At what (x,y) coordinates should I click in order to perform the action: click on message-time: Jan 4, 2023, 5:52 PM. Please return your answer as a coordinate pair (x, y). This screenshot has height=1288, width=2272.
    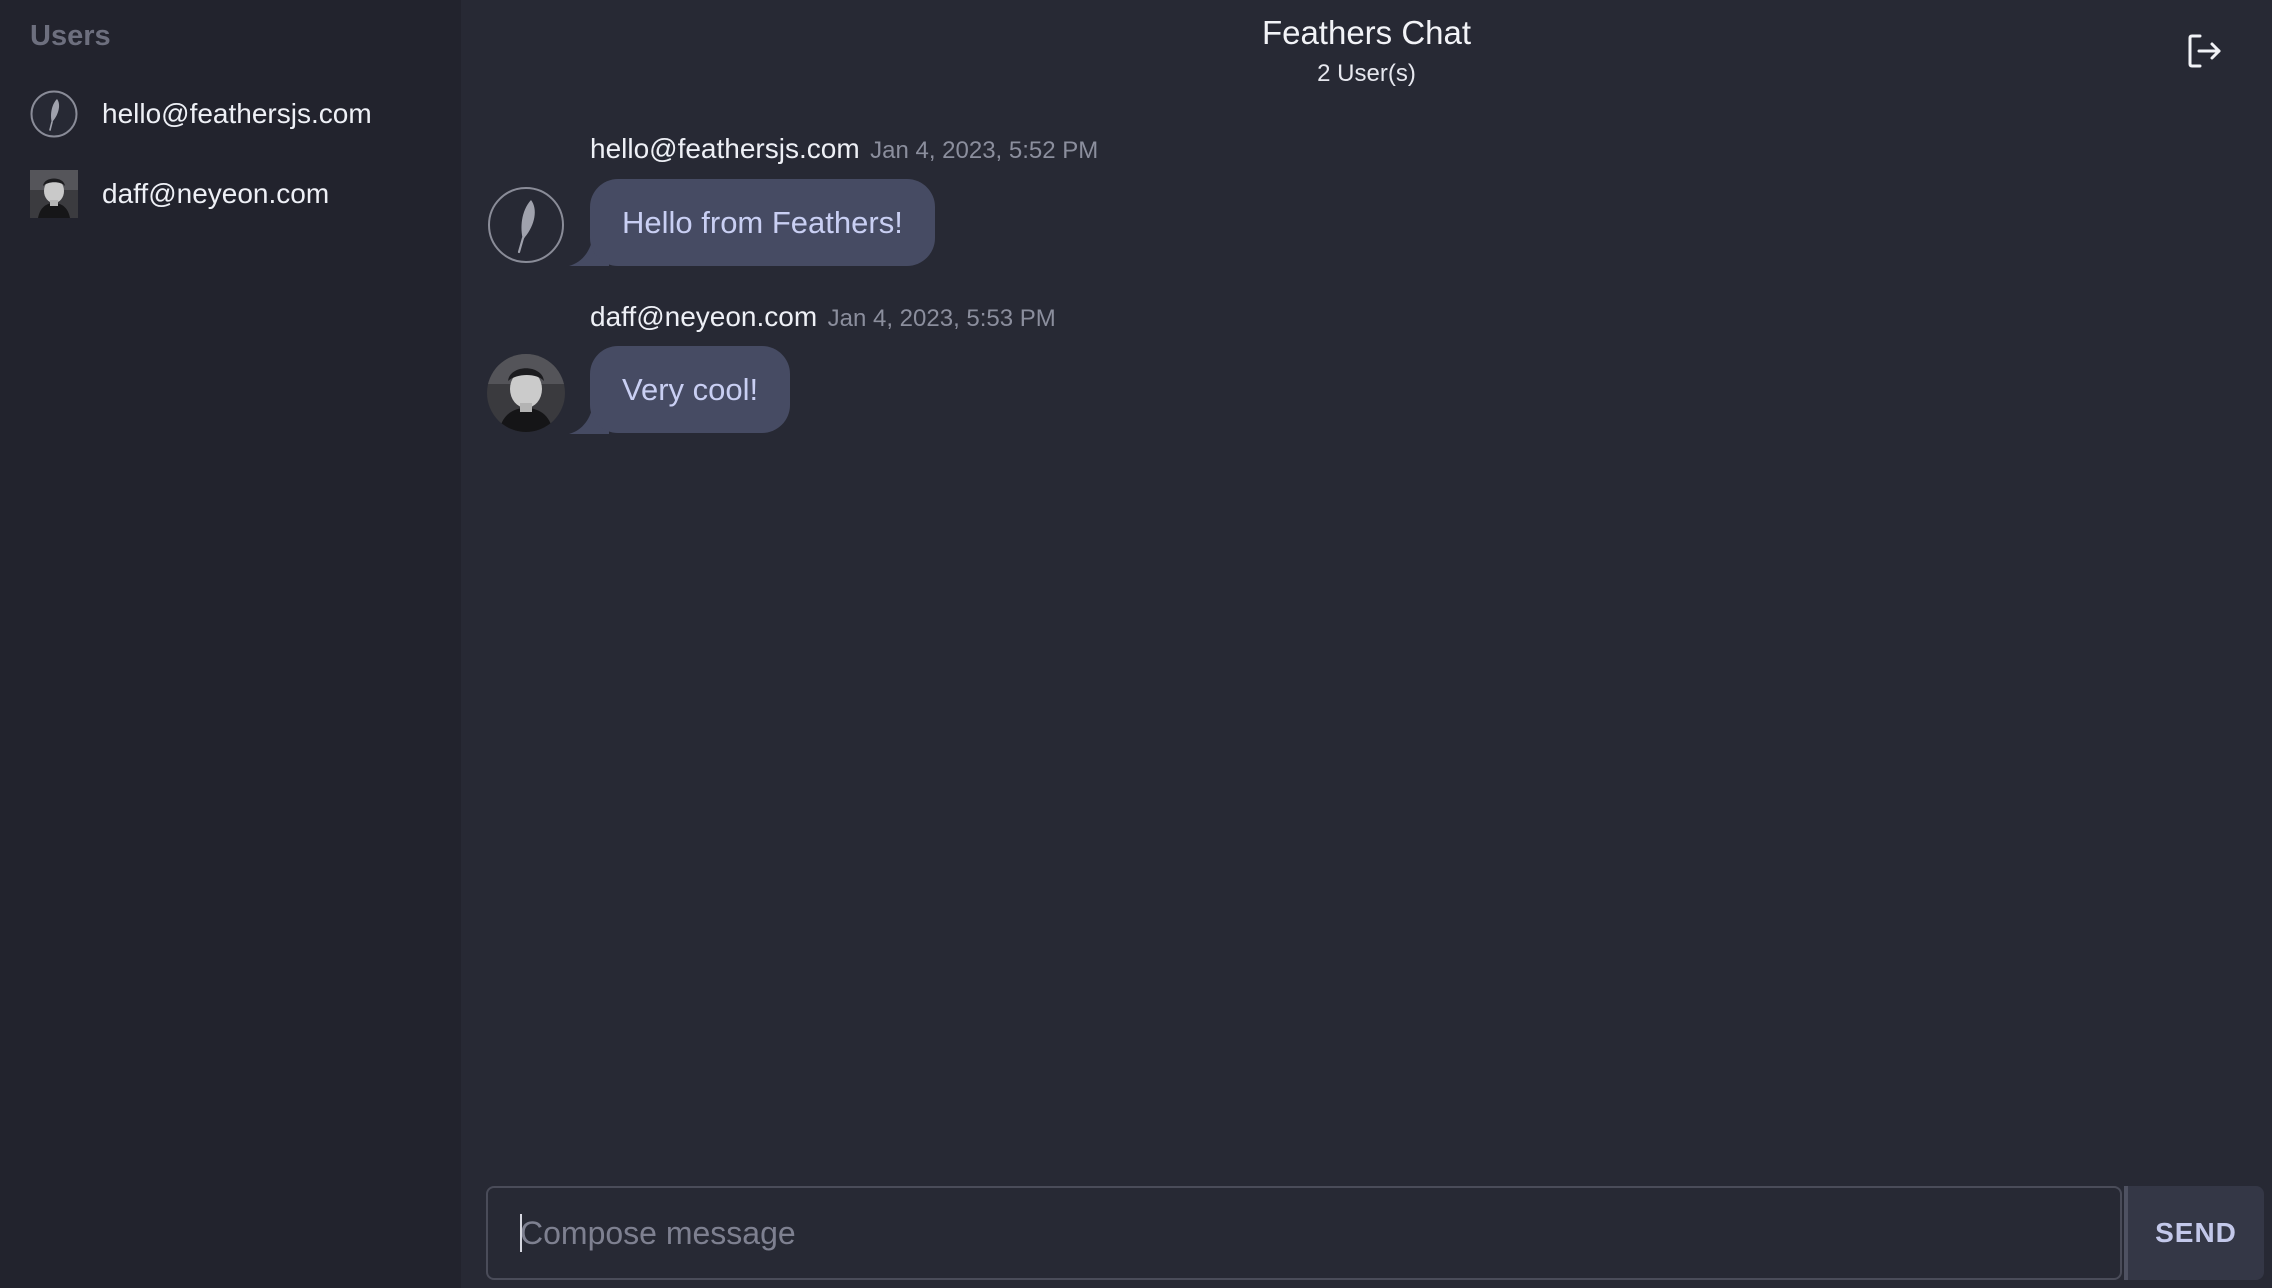
    Looking at the image, I should click on (984, 150).